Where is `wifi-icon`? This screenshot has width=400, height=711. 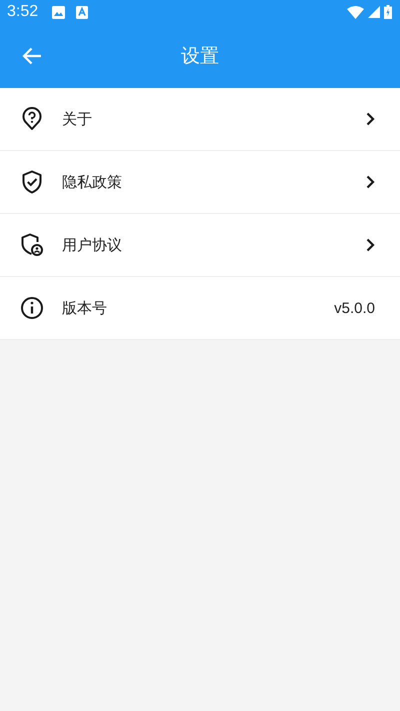
wifi-icon is located at coordinates (355, 12).